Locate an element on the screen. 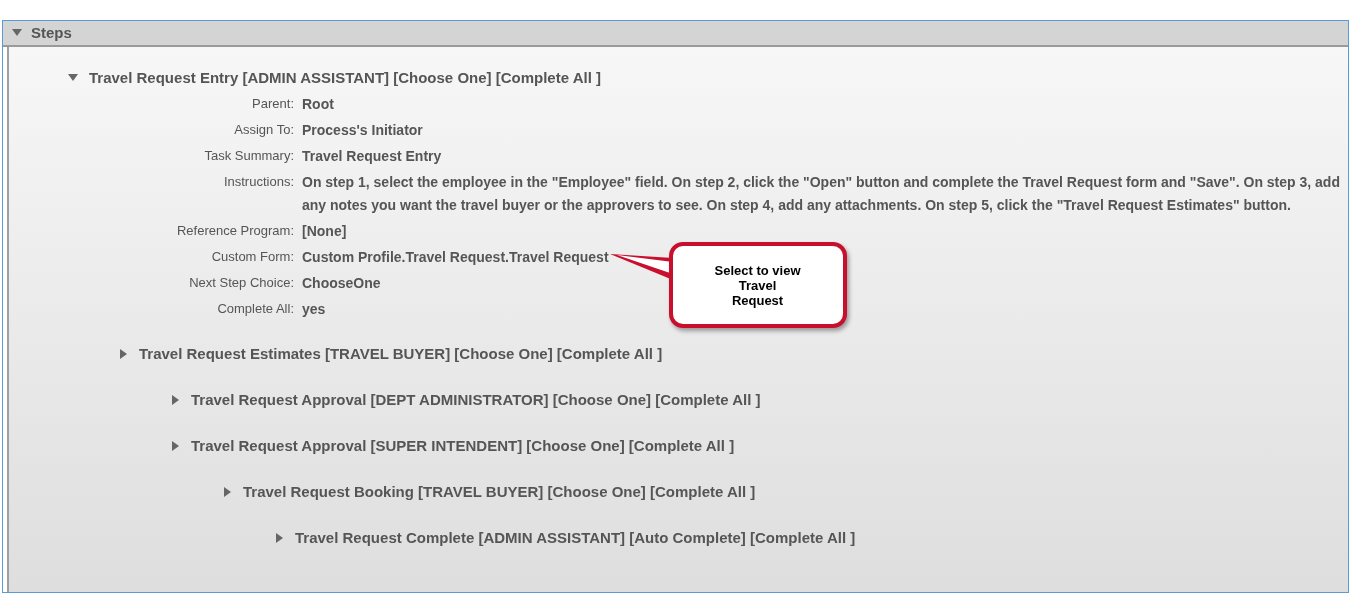  field-value: On step 1, select the employee in the "Employee" field. On step 2, click the "Open" button and complete the Travel Request form and "Save". On step 3, add any notes you want the travel buyer or the approvers to see. On step 4, add any attachments. On step 5, click the "Travel Request Estimates" button. is located at coordinates (821, 194).